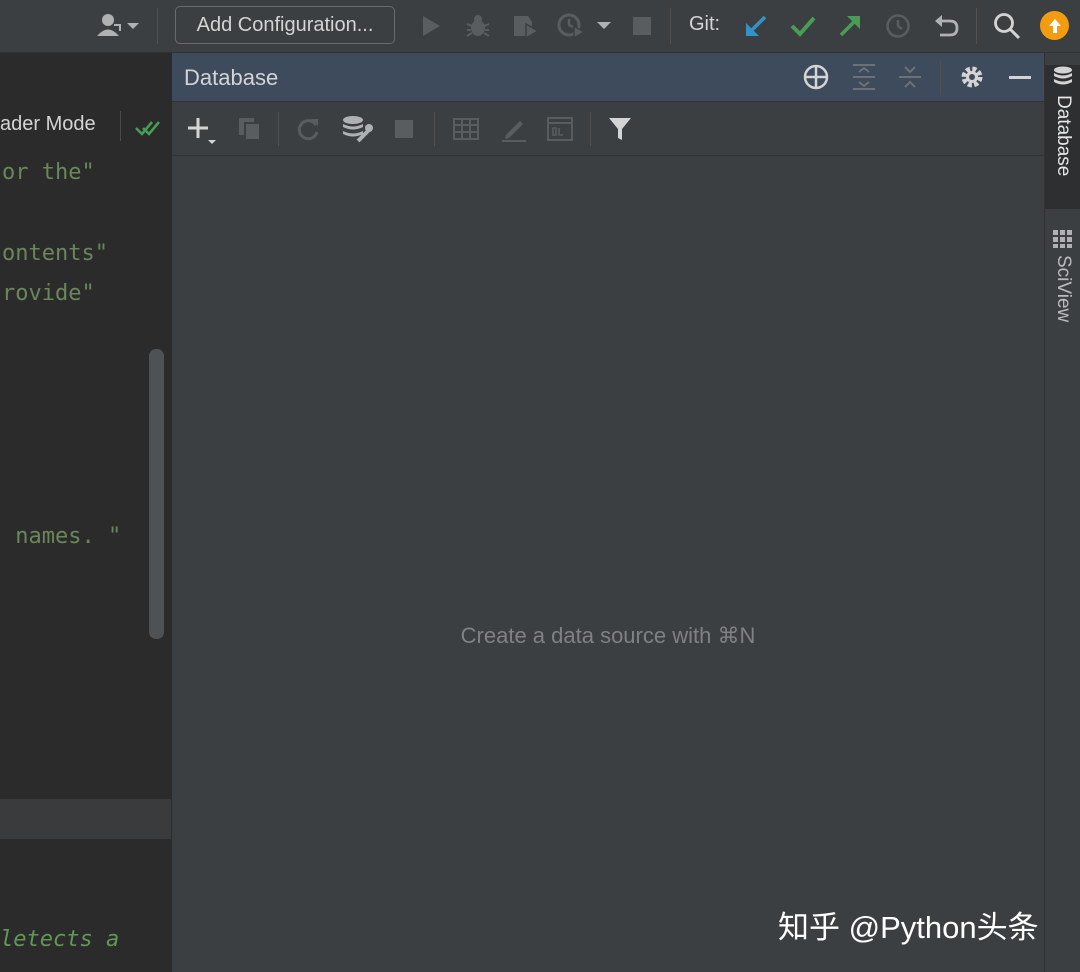 The width and height of the screenshot is (1080, 972). What do you see at coordinates (85, 905) in the screenshot?
I see `bottom-editor: letects a` at bounding box center [85, 905].